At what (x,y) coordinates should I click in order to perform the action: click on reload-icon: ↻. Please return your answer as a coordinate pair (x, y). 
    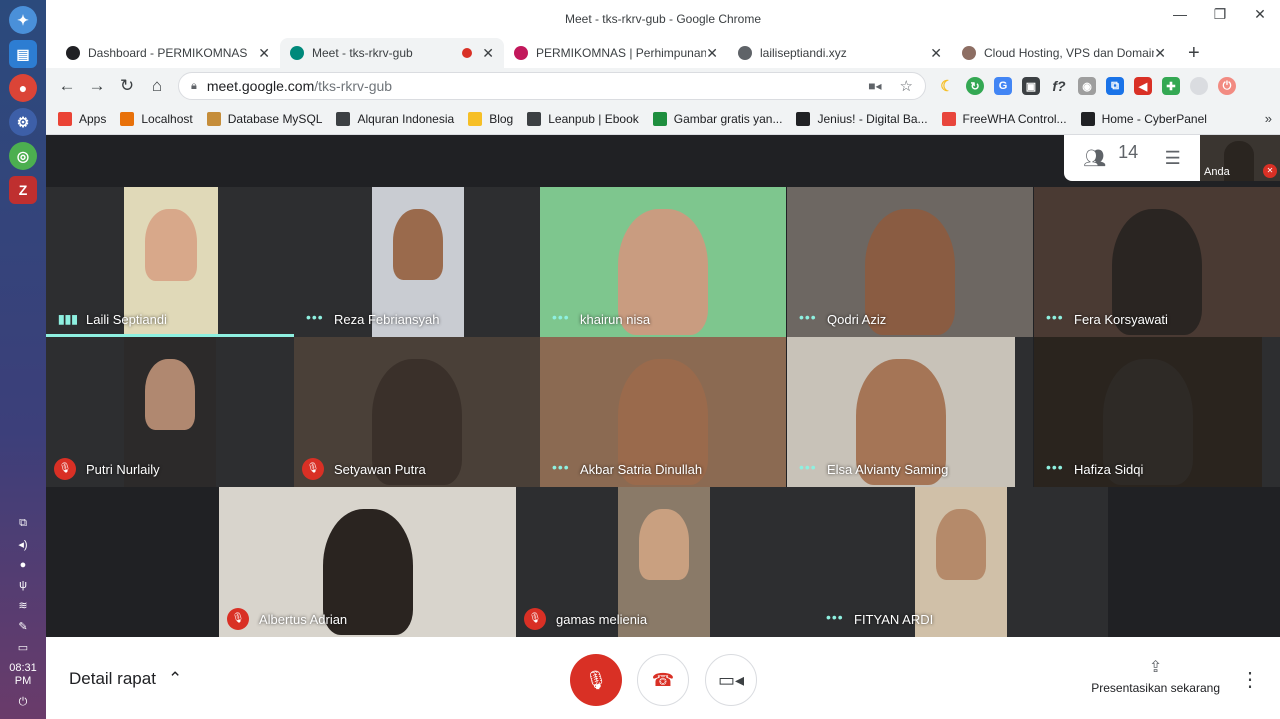
    Looking at the image, I should click on (127, 86).